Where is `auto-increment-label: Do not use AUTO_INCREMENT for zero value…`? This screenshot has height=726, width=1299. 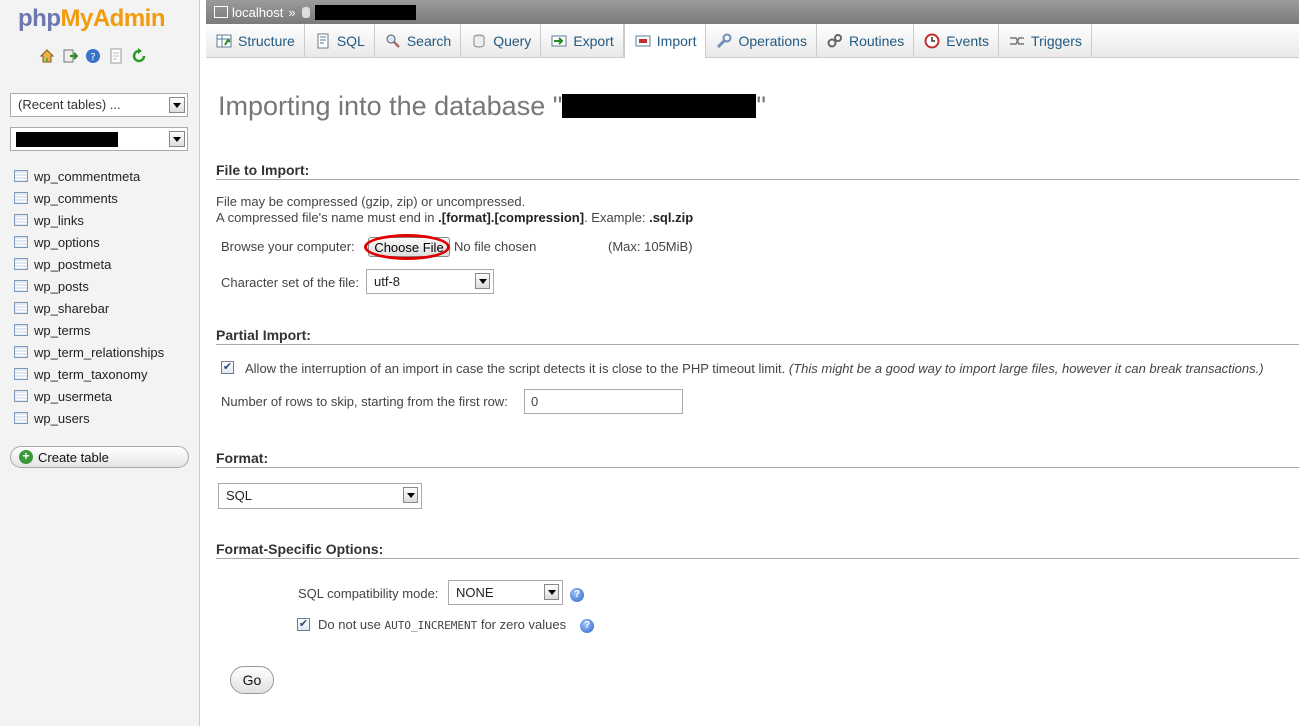
auto-increment-label: Do not use AUTO_INCREMENT for zero value… is located at coordinates (442, 624).